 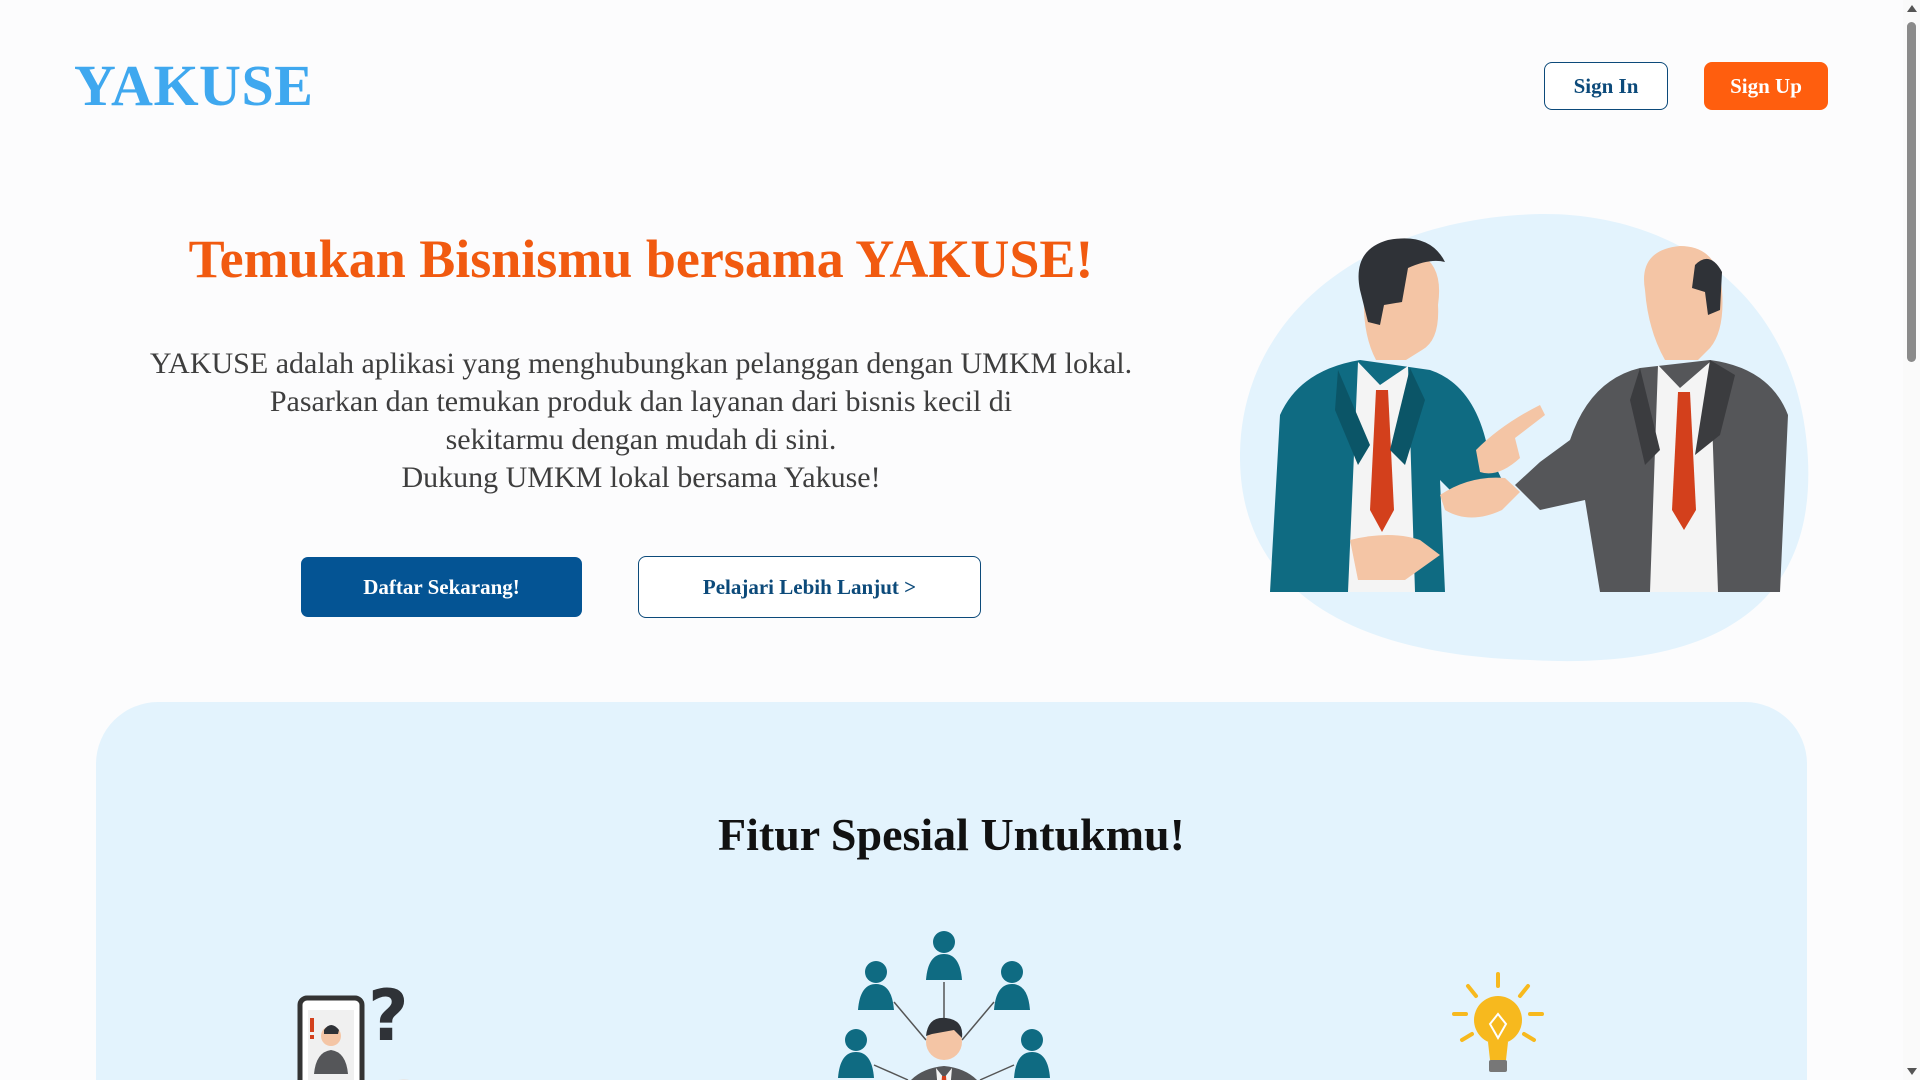 What do you see at coordinates (1911, 192) in the screenshot?
I see `scroll-thumb` at bounding box center [1911, 192].